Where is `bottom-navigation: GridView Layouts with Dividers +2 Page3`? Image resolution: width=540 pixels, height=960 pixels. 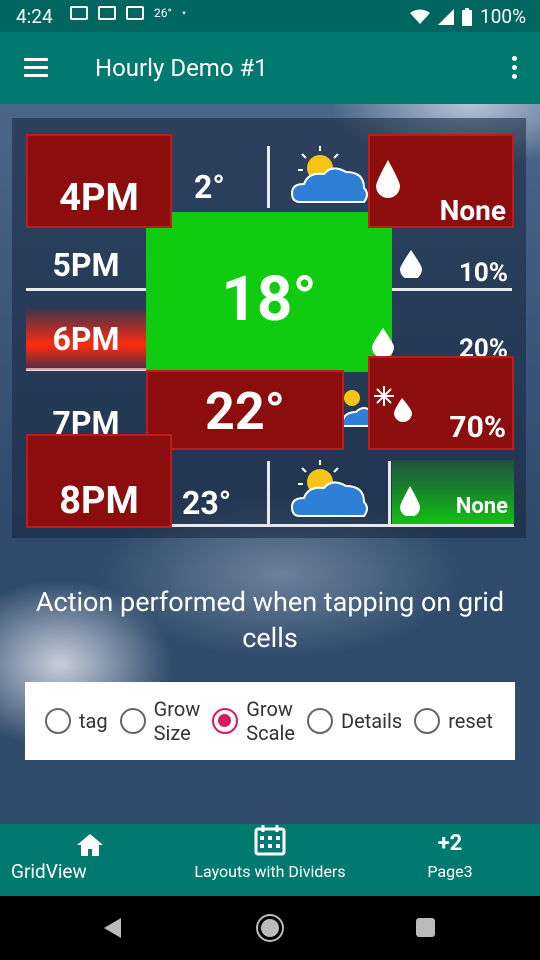 bottom-navigation: GridView Layouts with Dividers +2 Page3 is located at coordinates (270, 860).